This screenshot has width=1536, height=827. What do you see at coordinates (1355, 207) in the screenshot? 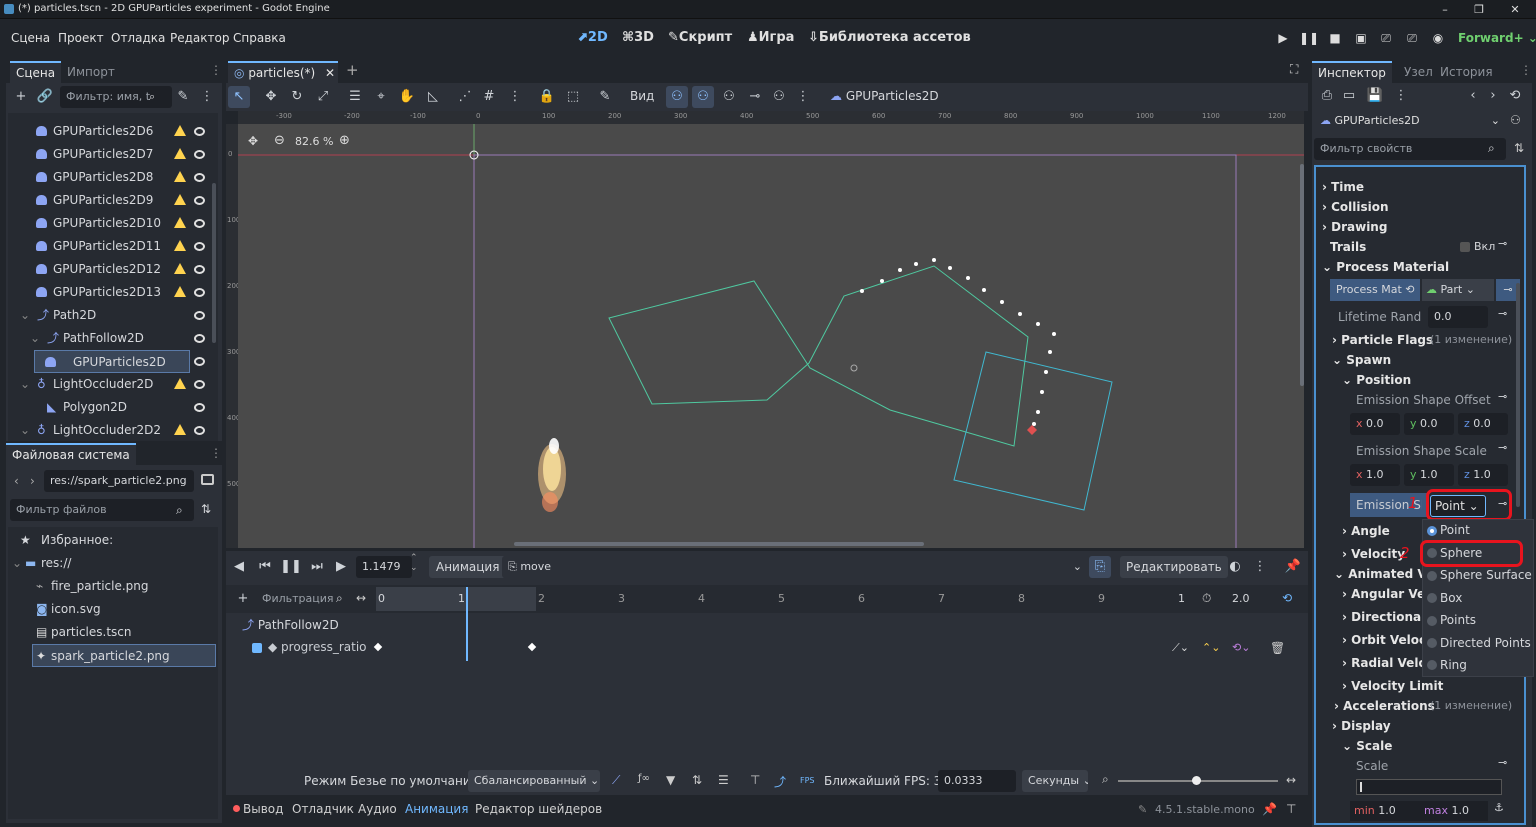
I see `section-collision: › Collision` at bounding box center [1355, 207].